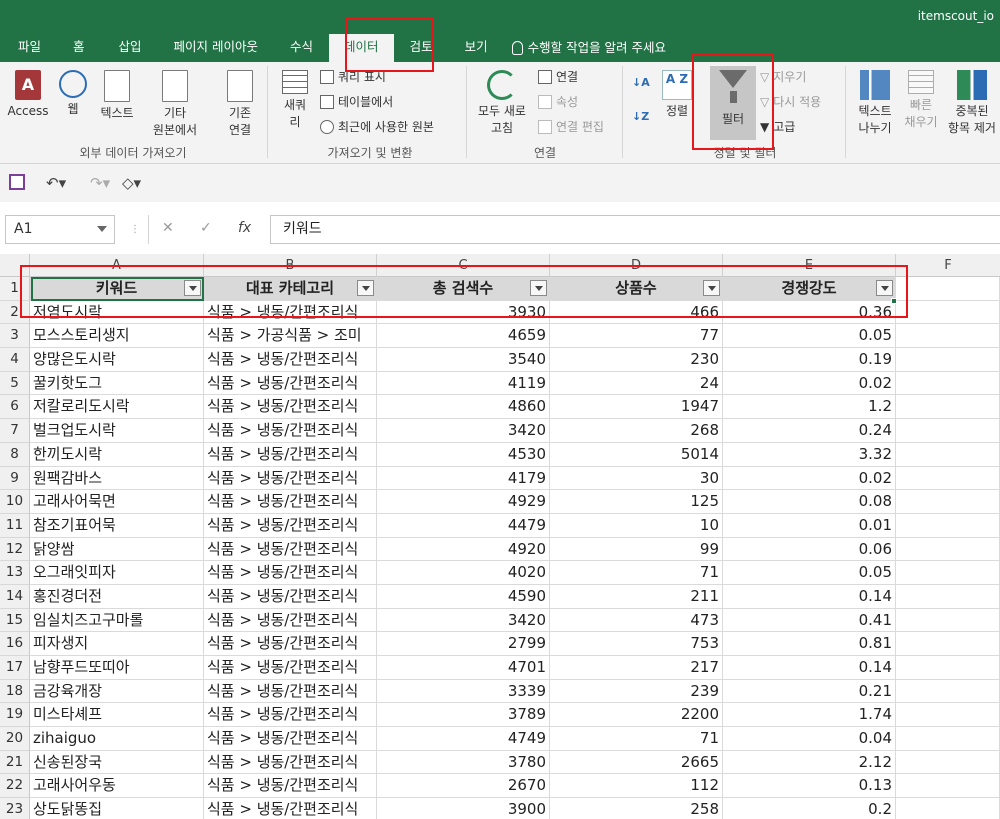 This screenshot has width=1000, height=819. Describe the element at coordinates (117, 478) in the screenshot. I see `cell-keyword: 원팩감바스` at that location.